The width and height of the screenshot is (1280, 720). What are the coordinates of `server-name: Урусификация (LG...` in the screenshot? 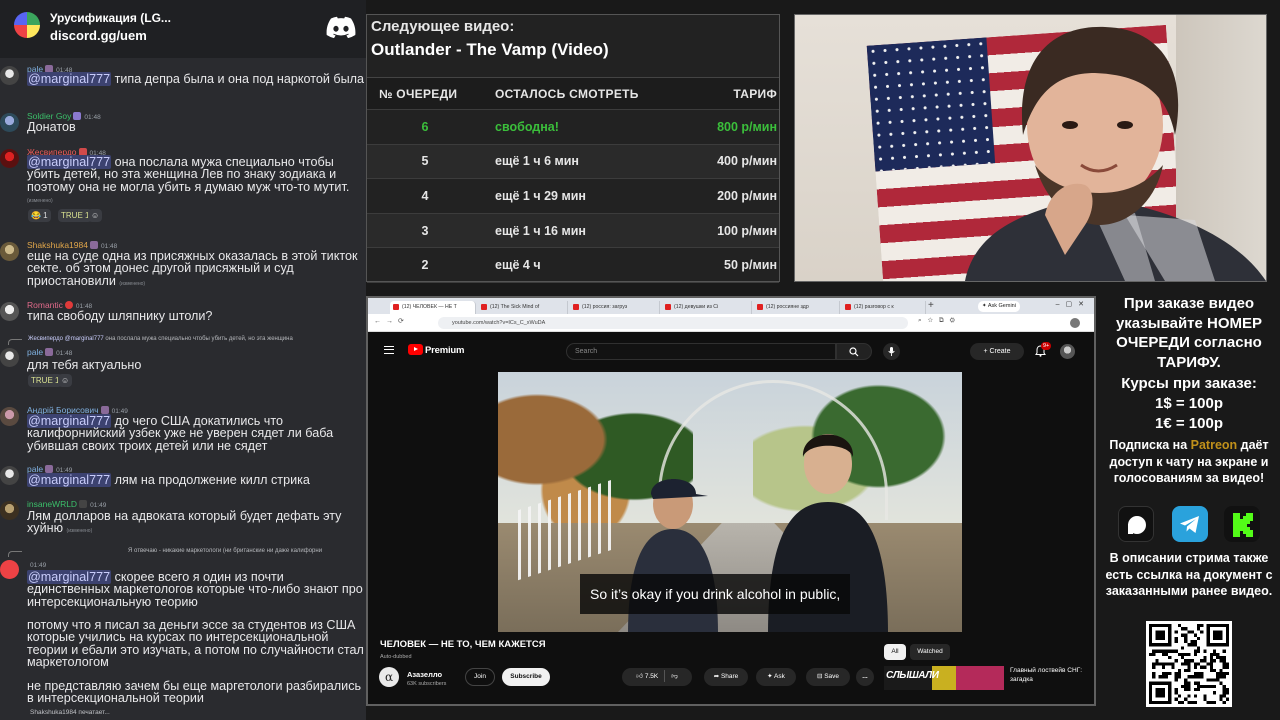 It's located at (110, 18).